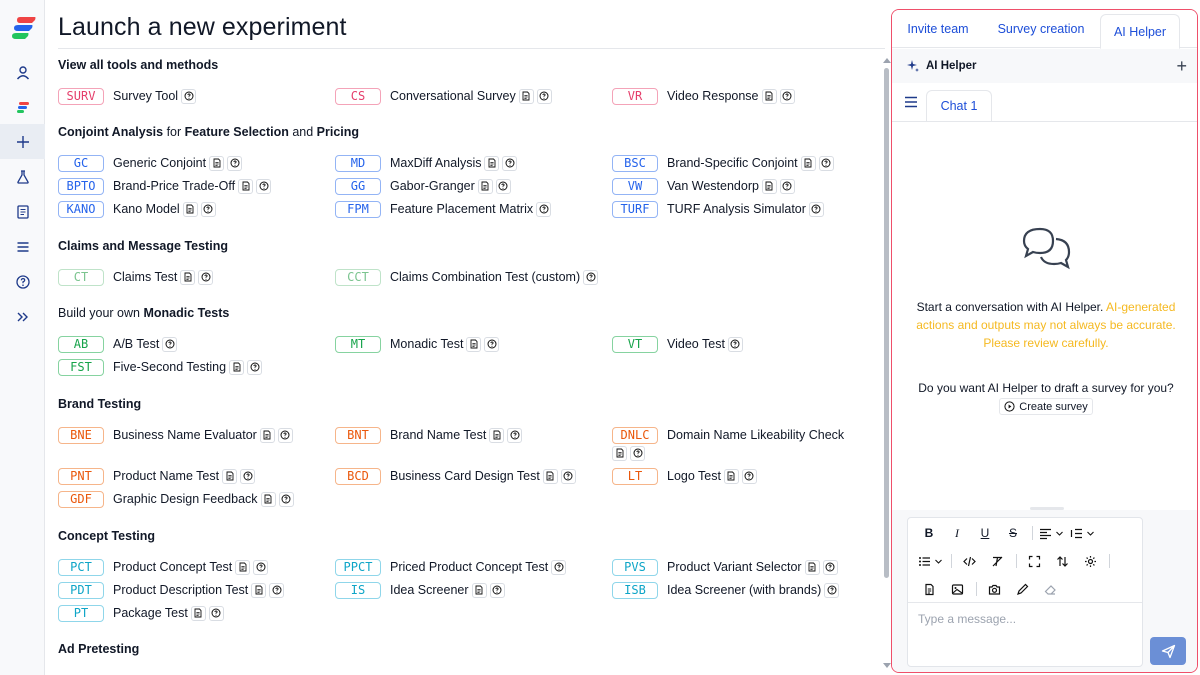 The height and width of the screenshot is (675, 1200). I want to click on align-dropdown-icon, so click(1051, 533).